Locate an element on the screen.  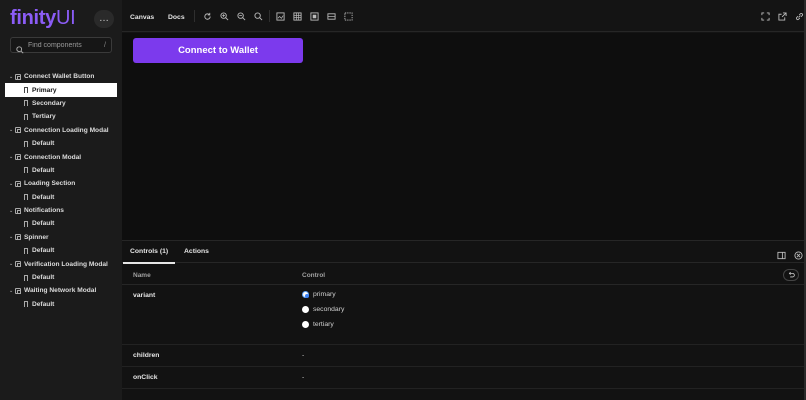
viewport-icon is located at coordinates (314, 16).